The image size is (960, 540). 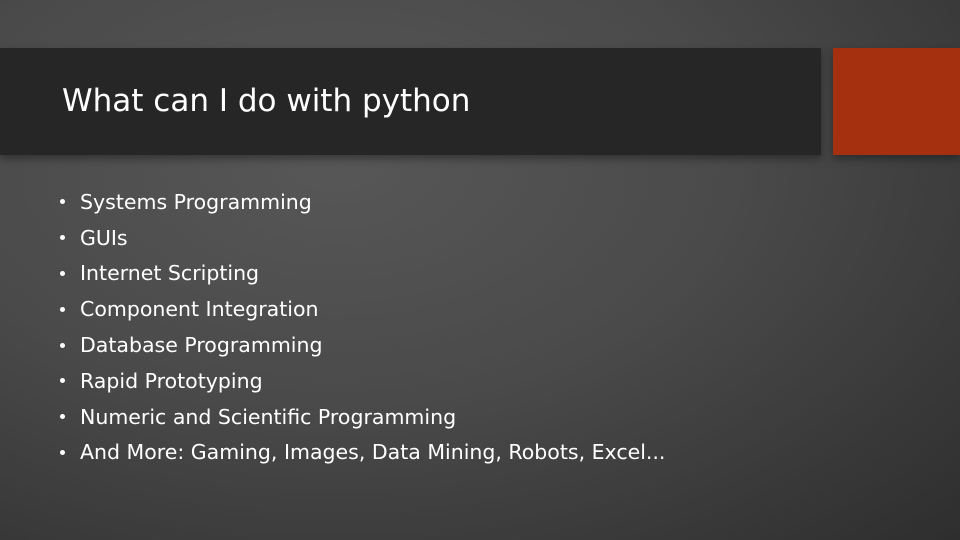 I want to click on list-item: Systems Programming, so click(x=361, y=202).